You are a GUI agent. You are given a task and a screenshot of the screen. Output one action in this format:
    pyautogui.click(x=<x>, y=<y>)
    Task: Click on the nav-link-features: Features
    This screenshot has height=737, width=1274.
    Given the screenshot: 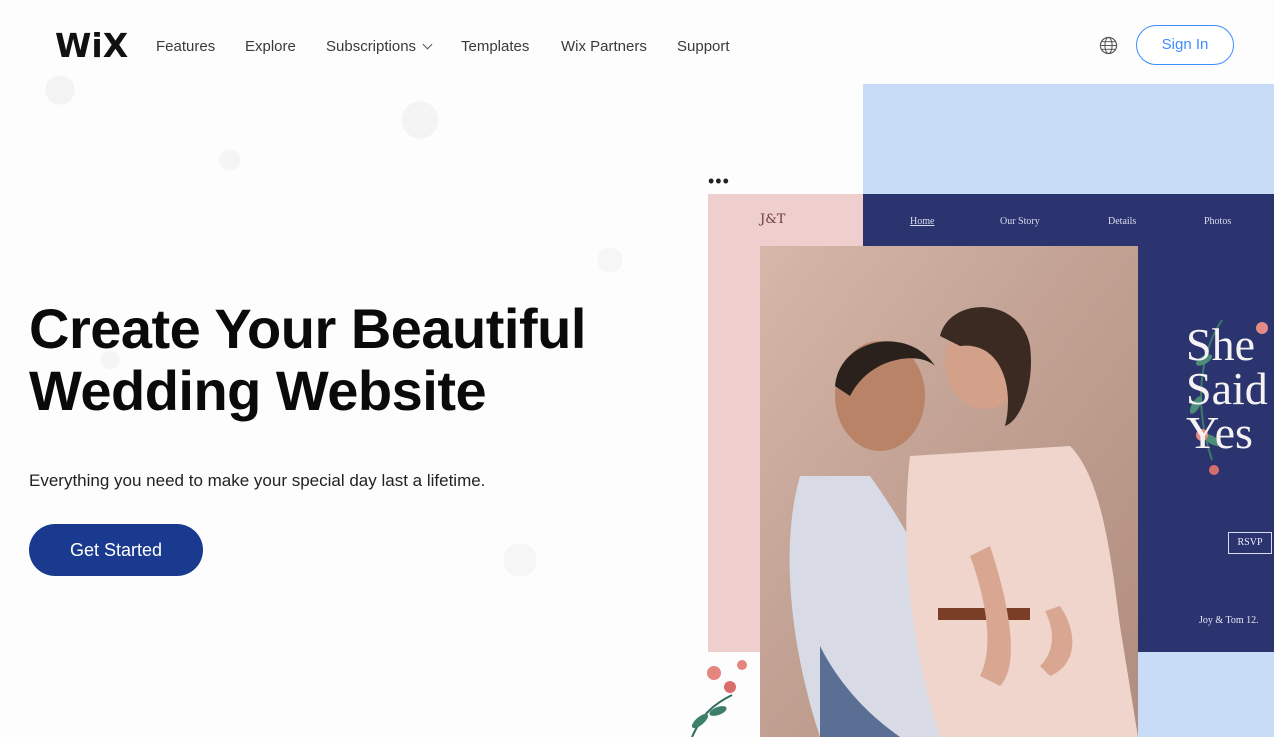 What is the action you would take?
    pyautogui.click(x=185, y=46)
    